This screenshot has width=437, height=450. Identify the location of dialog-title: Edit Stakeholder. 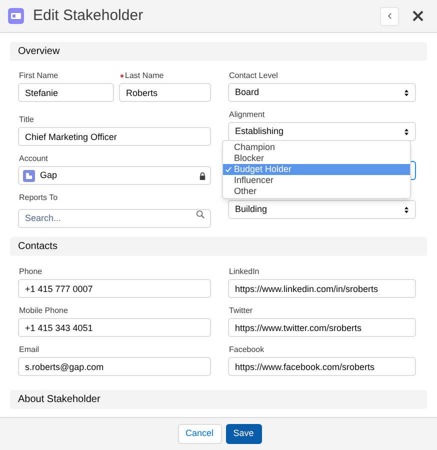
(88, 16).